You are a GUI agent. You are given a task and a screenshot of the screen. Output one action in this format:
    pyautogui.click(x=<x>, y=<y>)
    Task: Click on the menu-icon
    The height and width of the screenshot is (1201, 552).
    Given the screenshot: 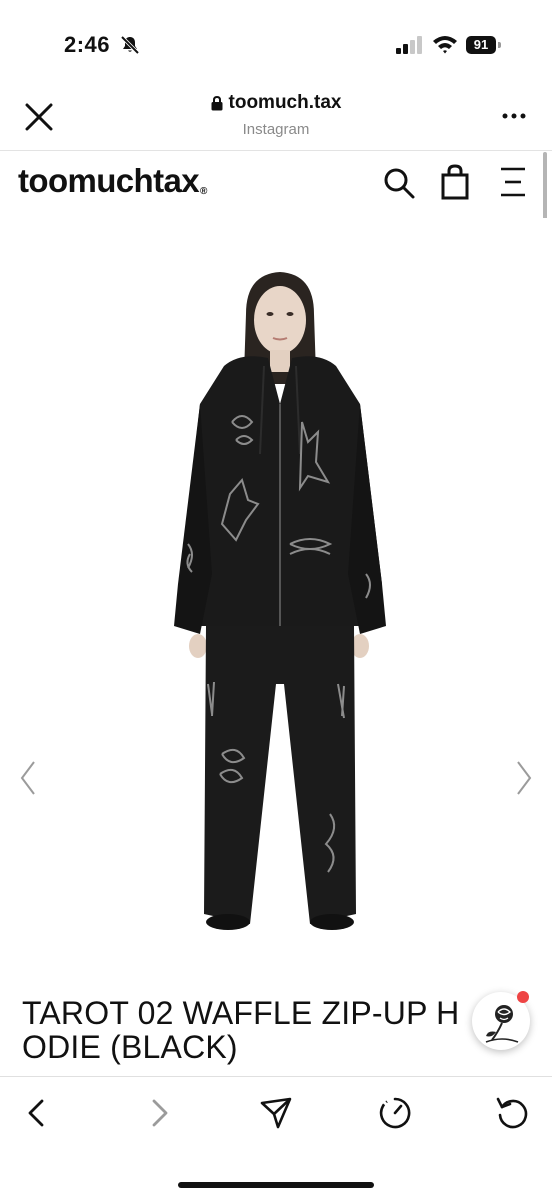 What is the action you would take?
    pyautogui.click(x=513, y=182)
    